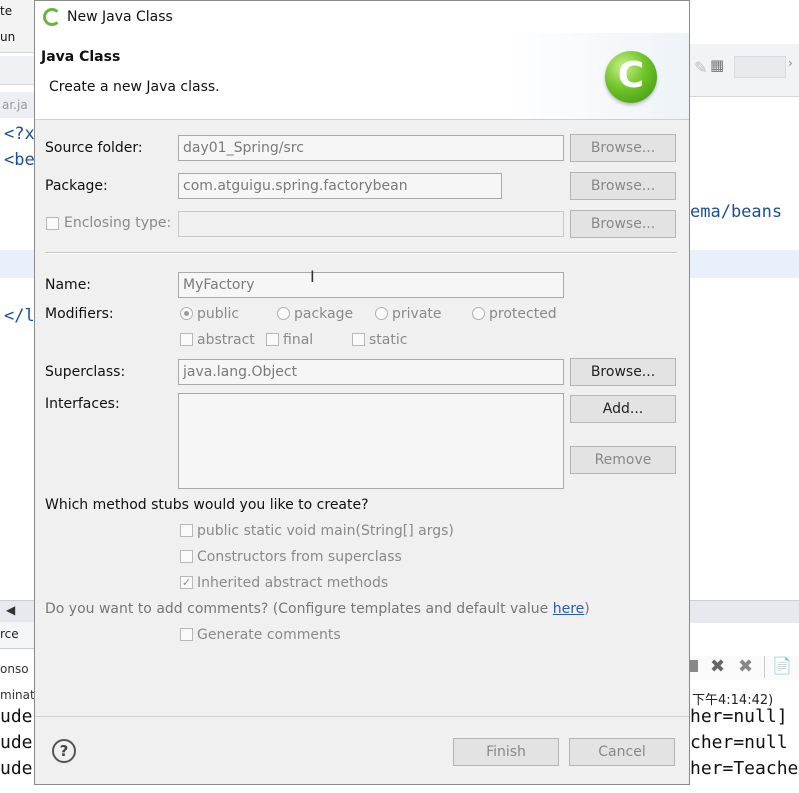 The height and width of the screenshot is (793, 799). What do you see at coordinates (76, 186) in the screenshot?
I see `package-label: Package:` at bounding box center [76, 186].